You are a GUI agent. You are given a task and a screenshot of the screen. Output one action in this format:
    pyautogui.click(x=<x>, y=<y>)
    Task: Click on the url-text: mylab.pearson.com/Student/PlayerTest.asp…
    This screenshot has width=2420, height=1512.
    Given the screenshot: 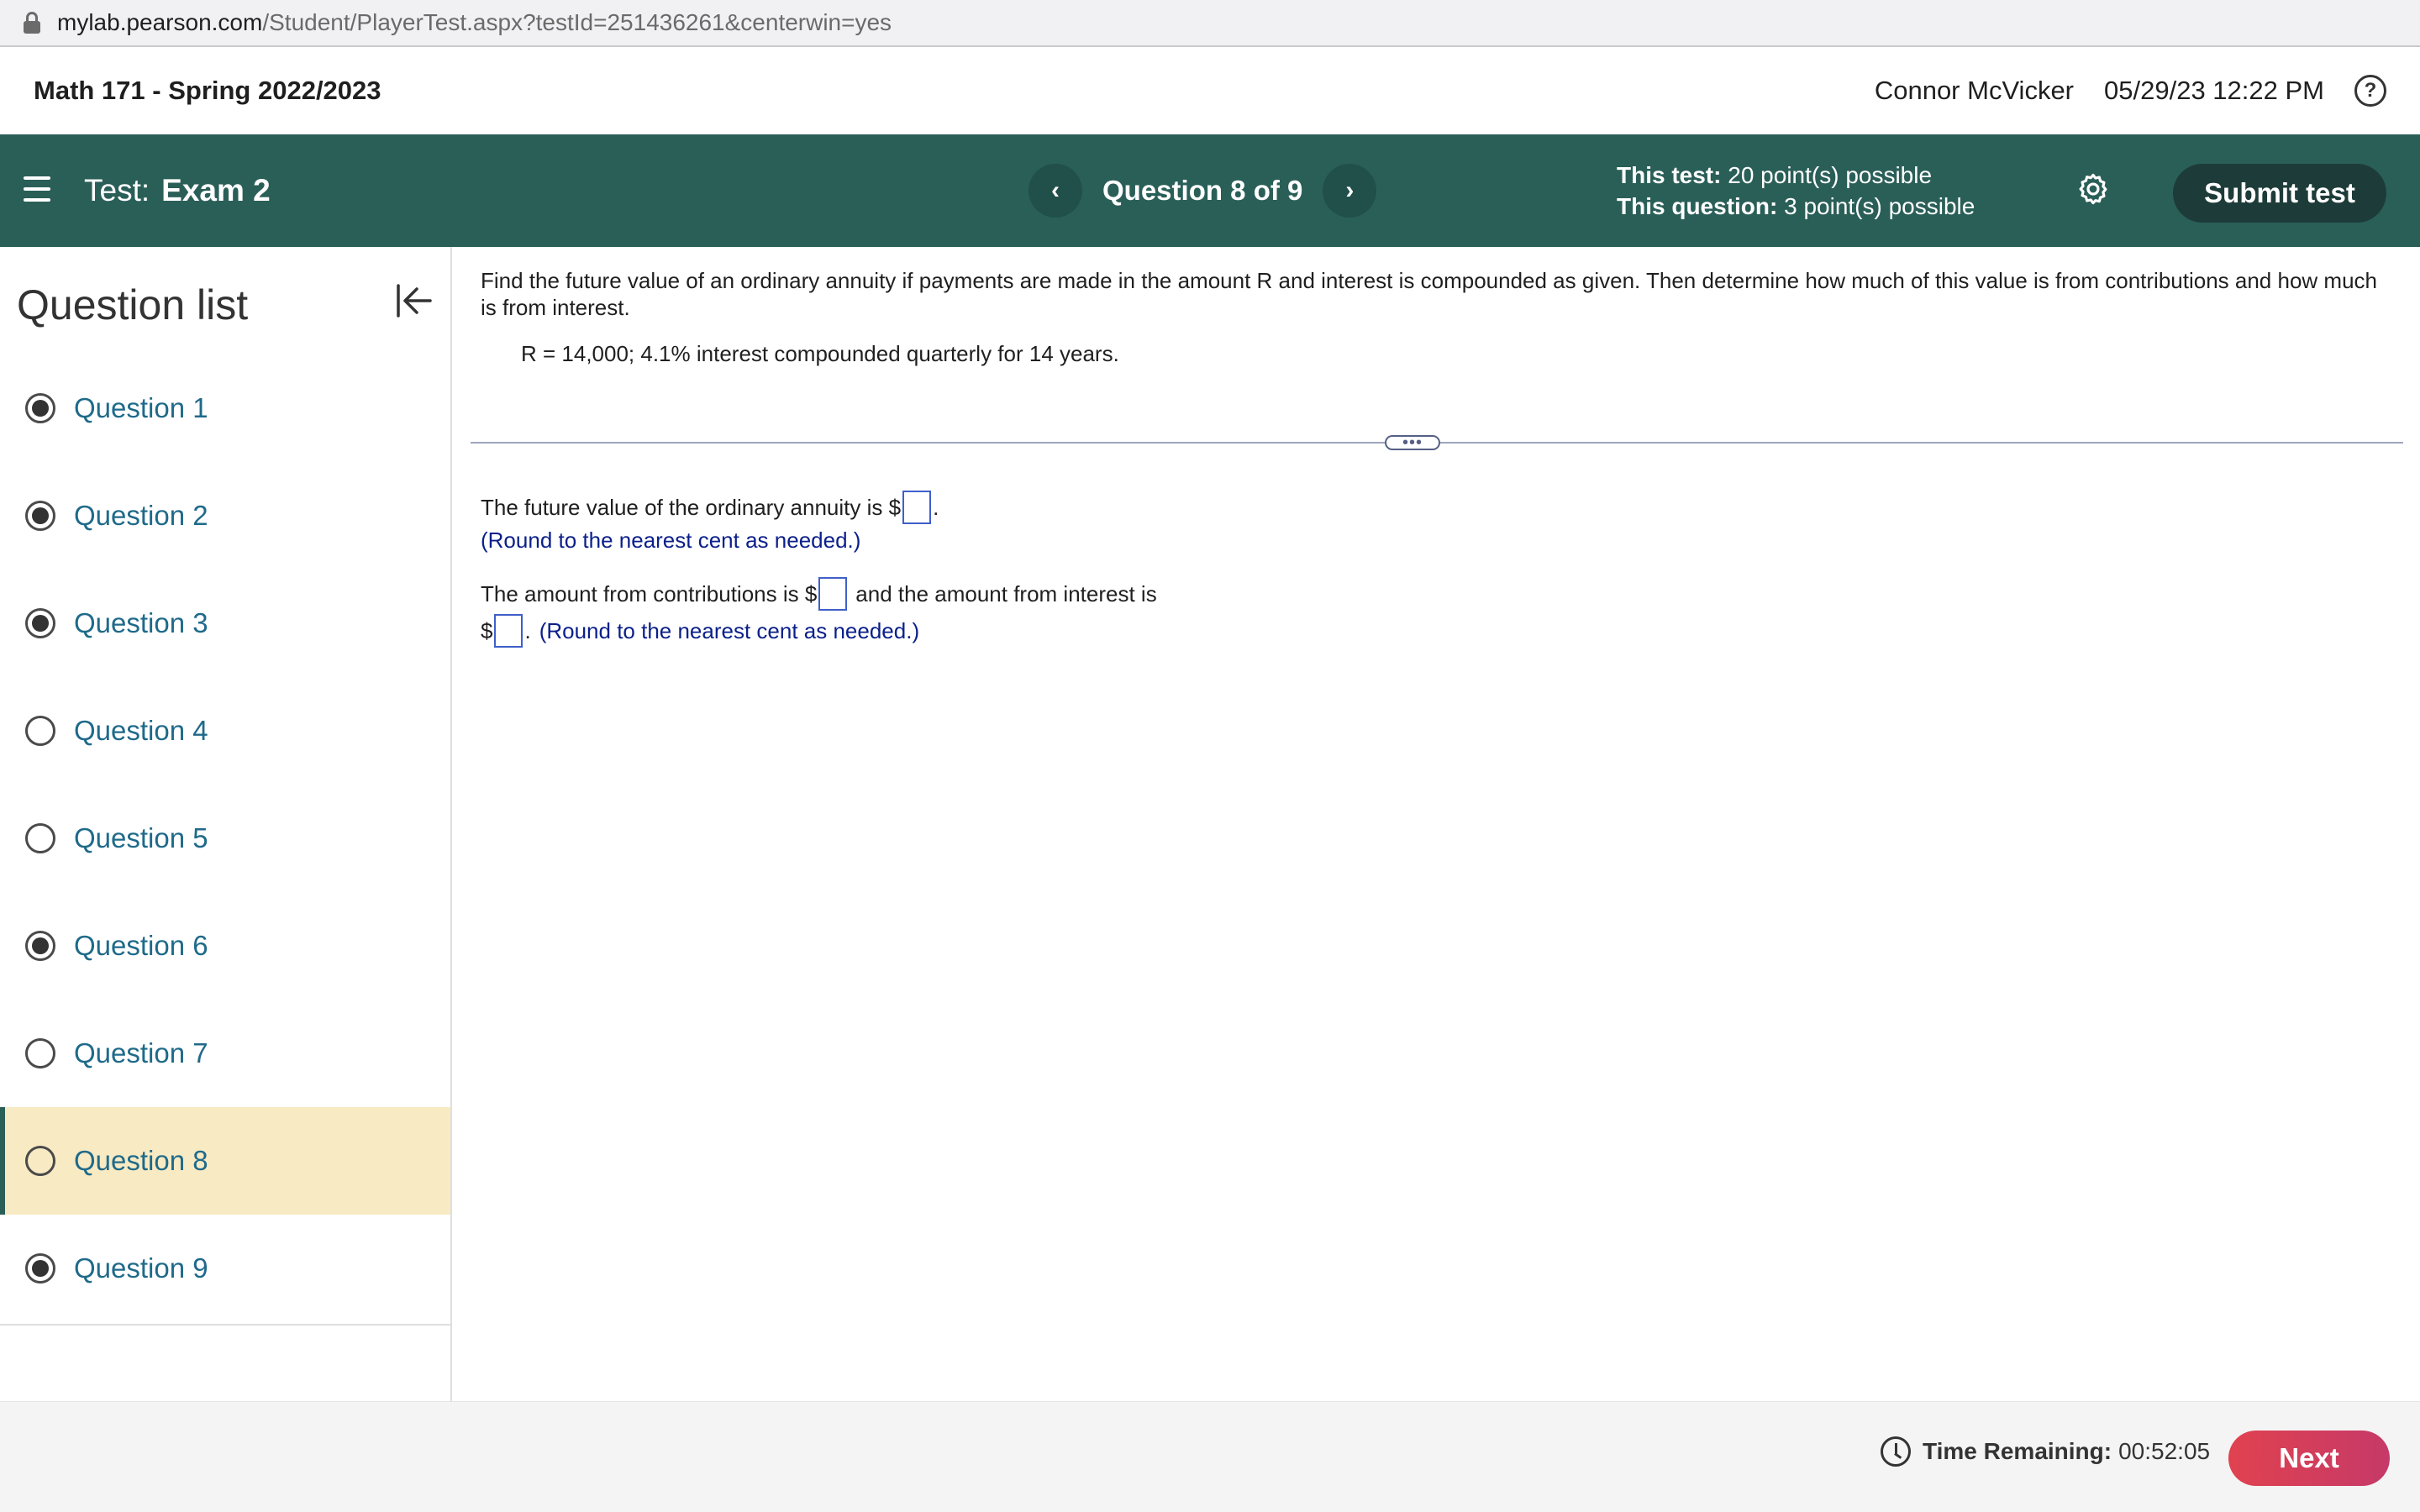 What is the action you would take?
    pyautogui.click(x=475, y=22)
    